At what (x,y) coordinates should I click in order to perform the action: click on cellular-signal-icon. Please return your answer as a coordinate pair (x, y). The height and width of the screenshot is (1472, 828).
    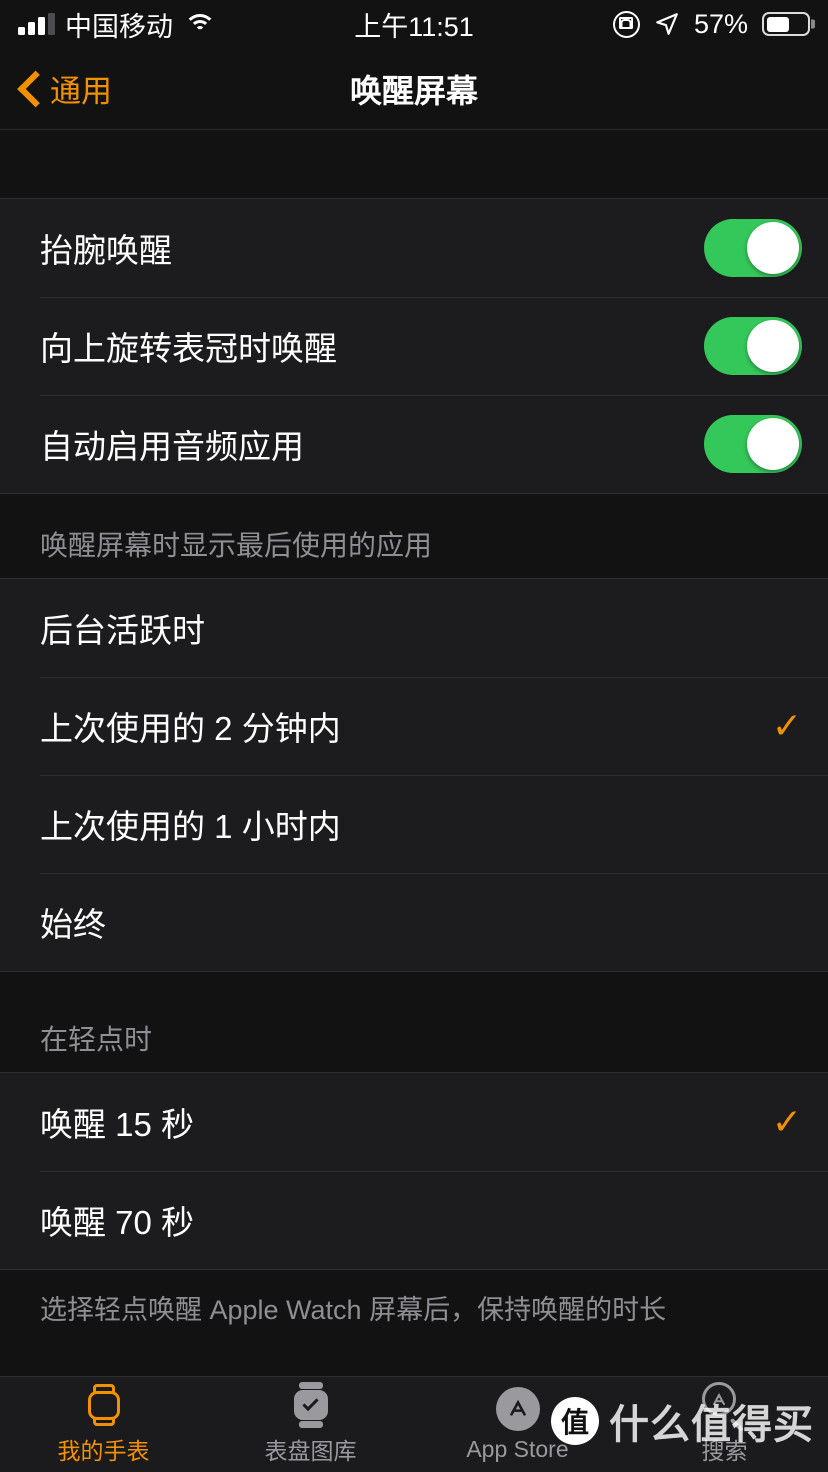
    Looking at the image, I should click on (36, 24).